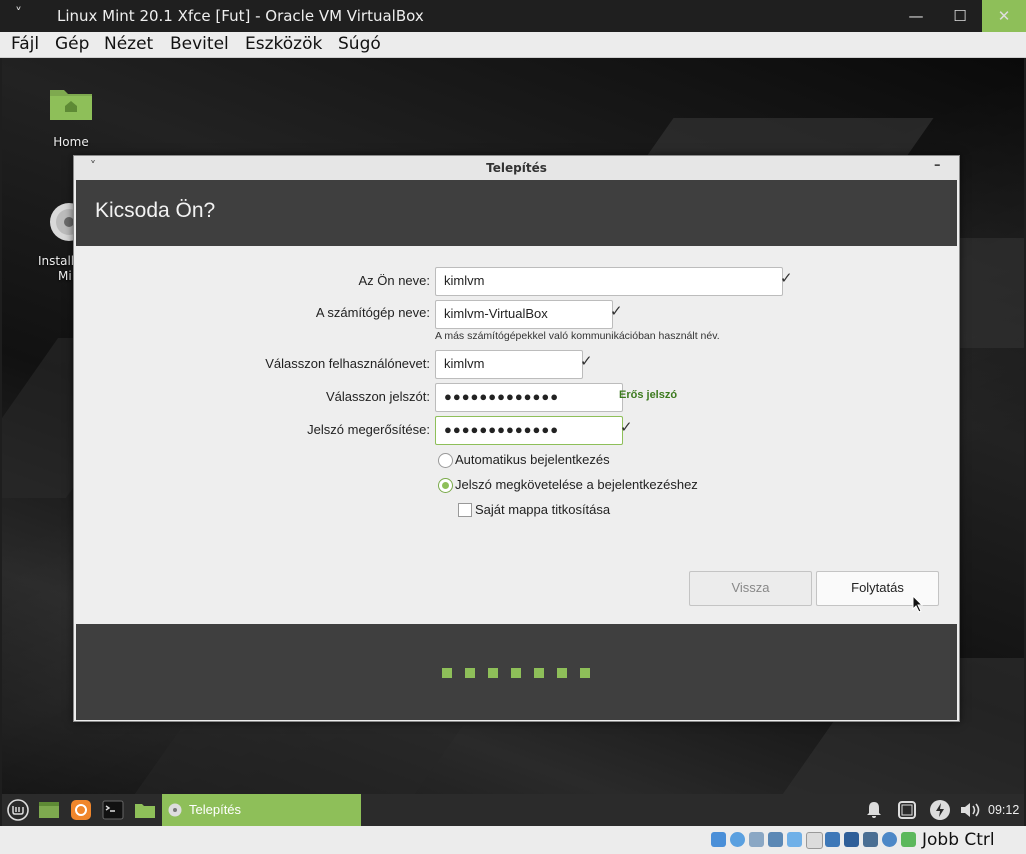  What do you see at coordinates (908, 839) in the screenshot?
I see `mouse-integration-icon` at bounding box center [908, 839].